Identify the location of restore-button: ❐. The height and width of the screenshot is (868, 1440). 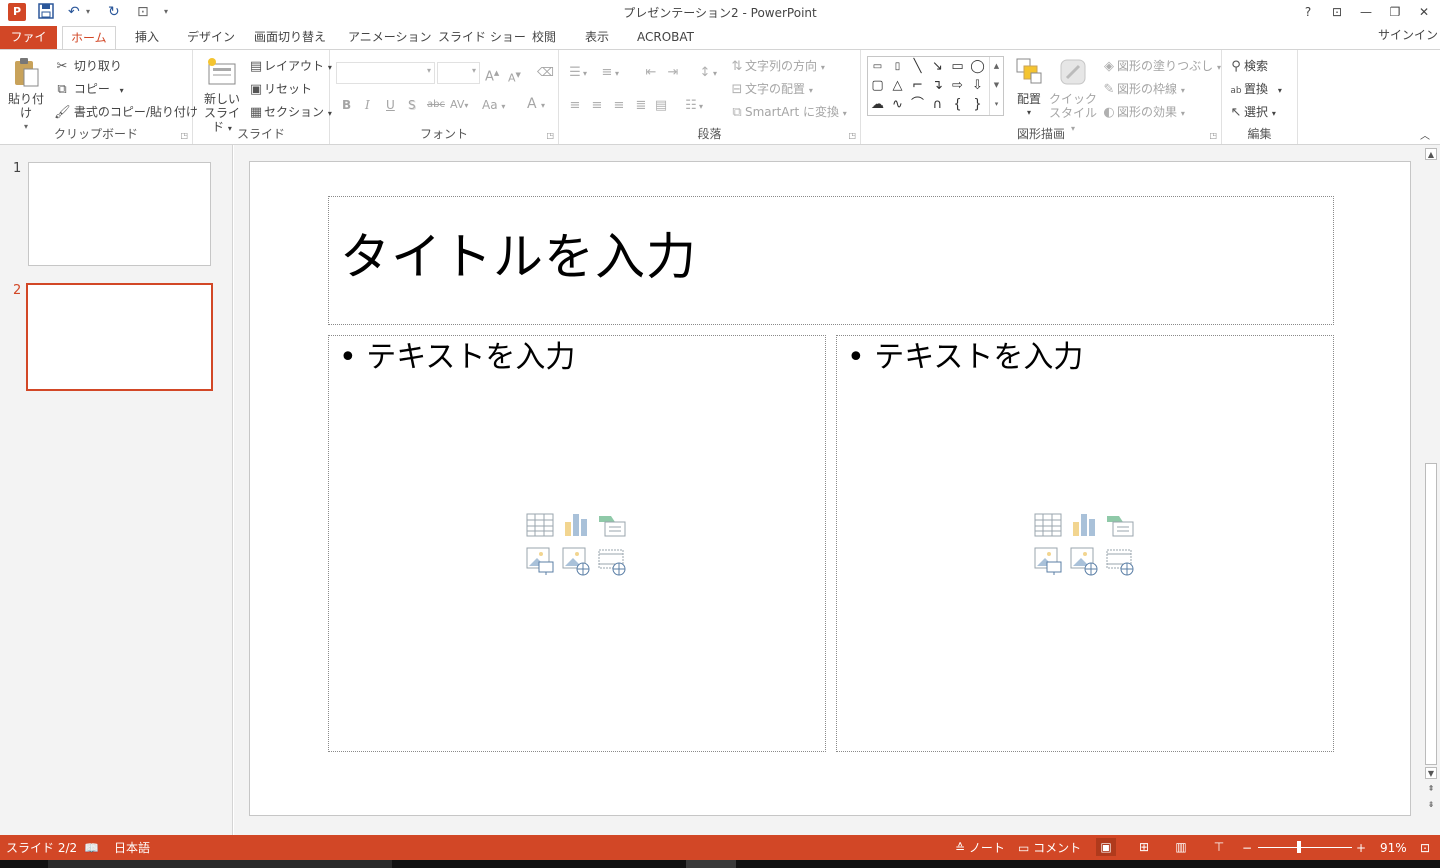
(1395, 12).